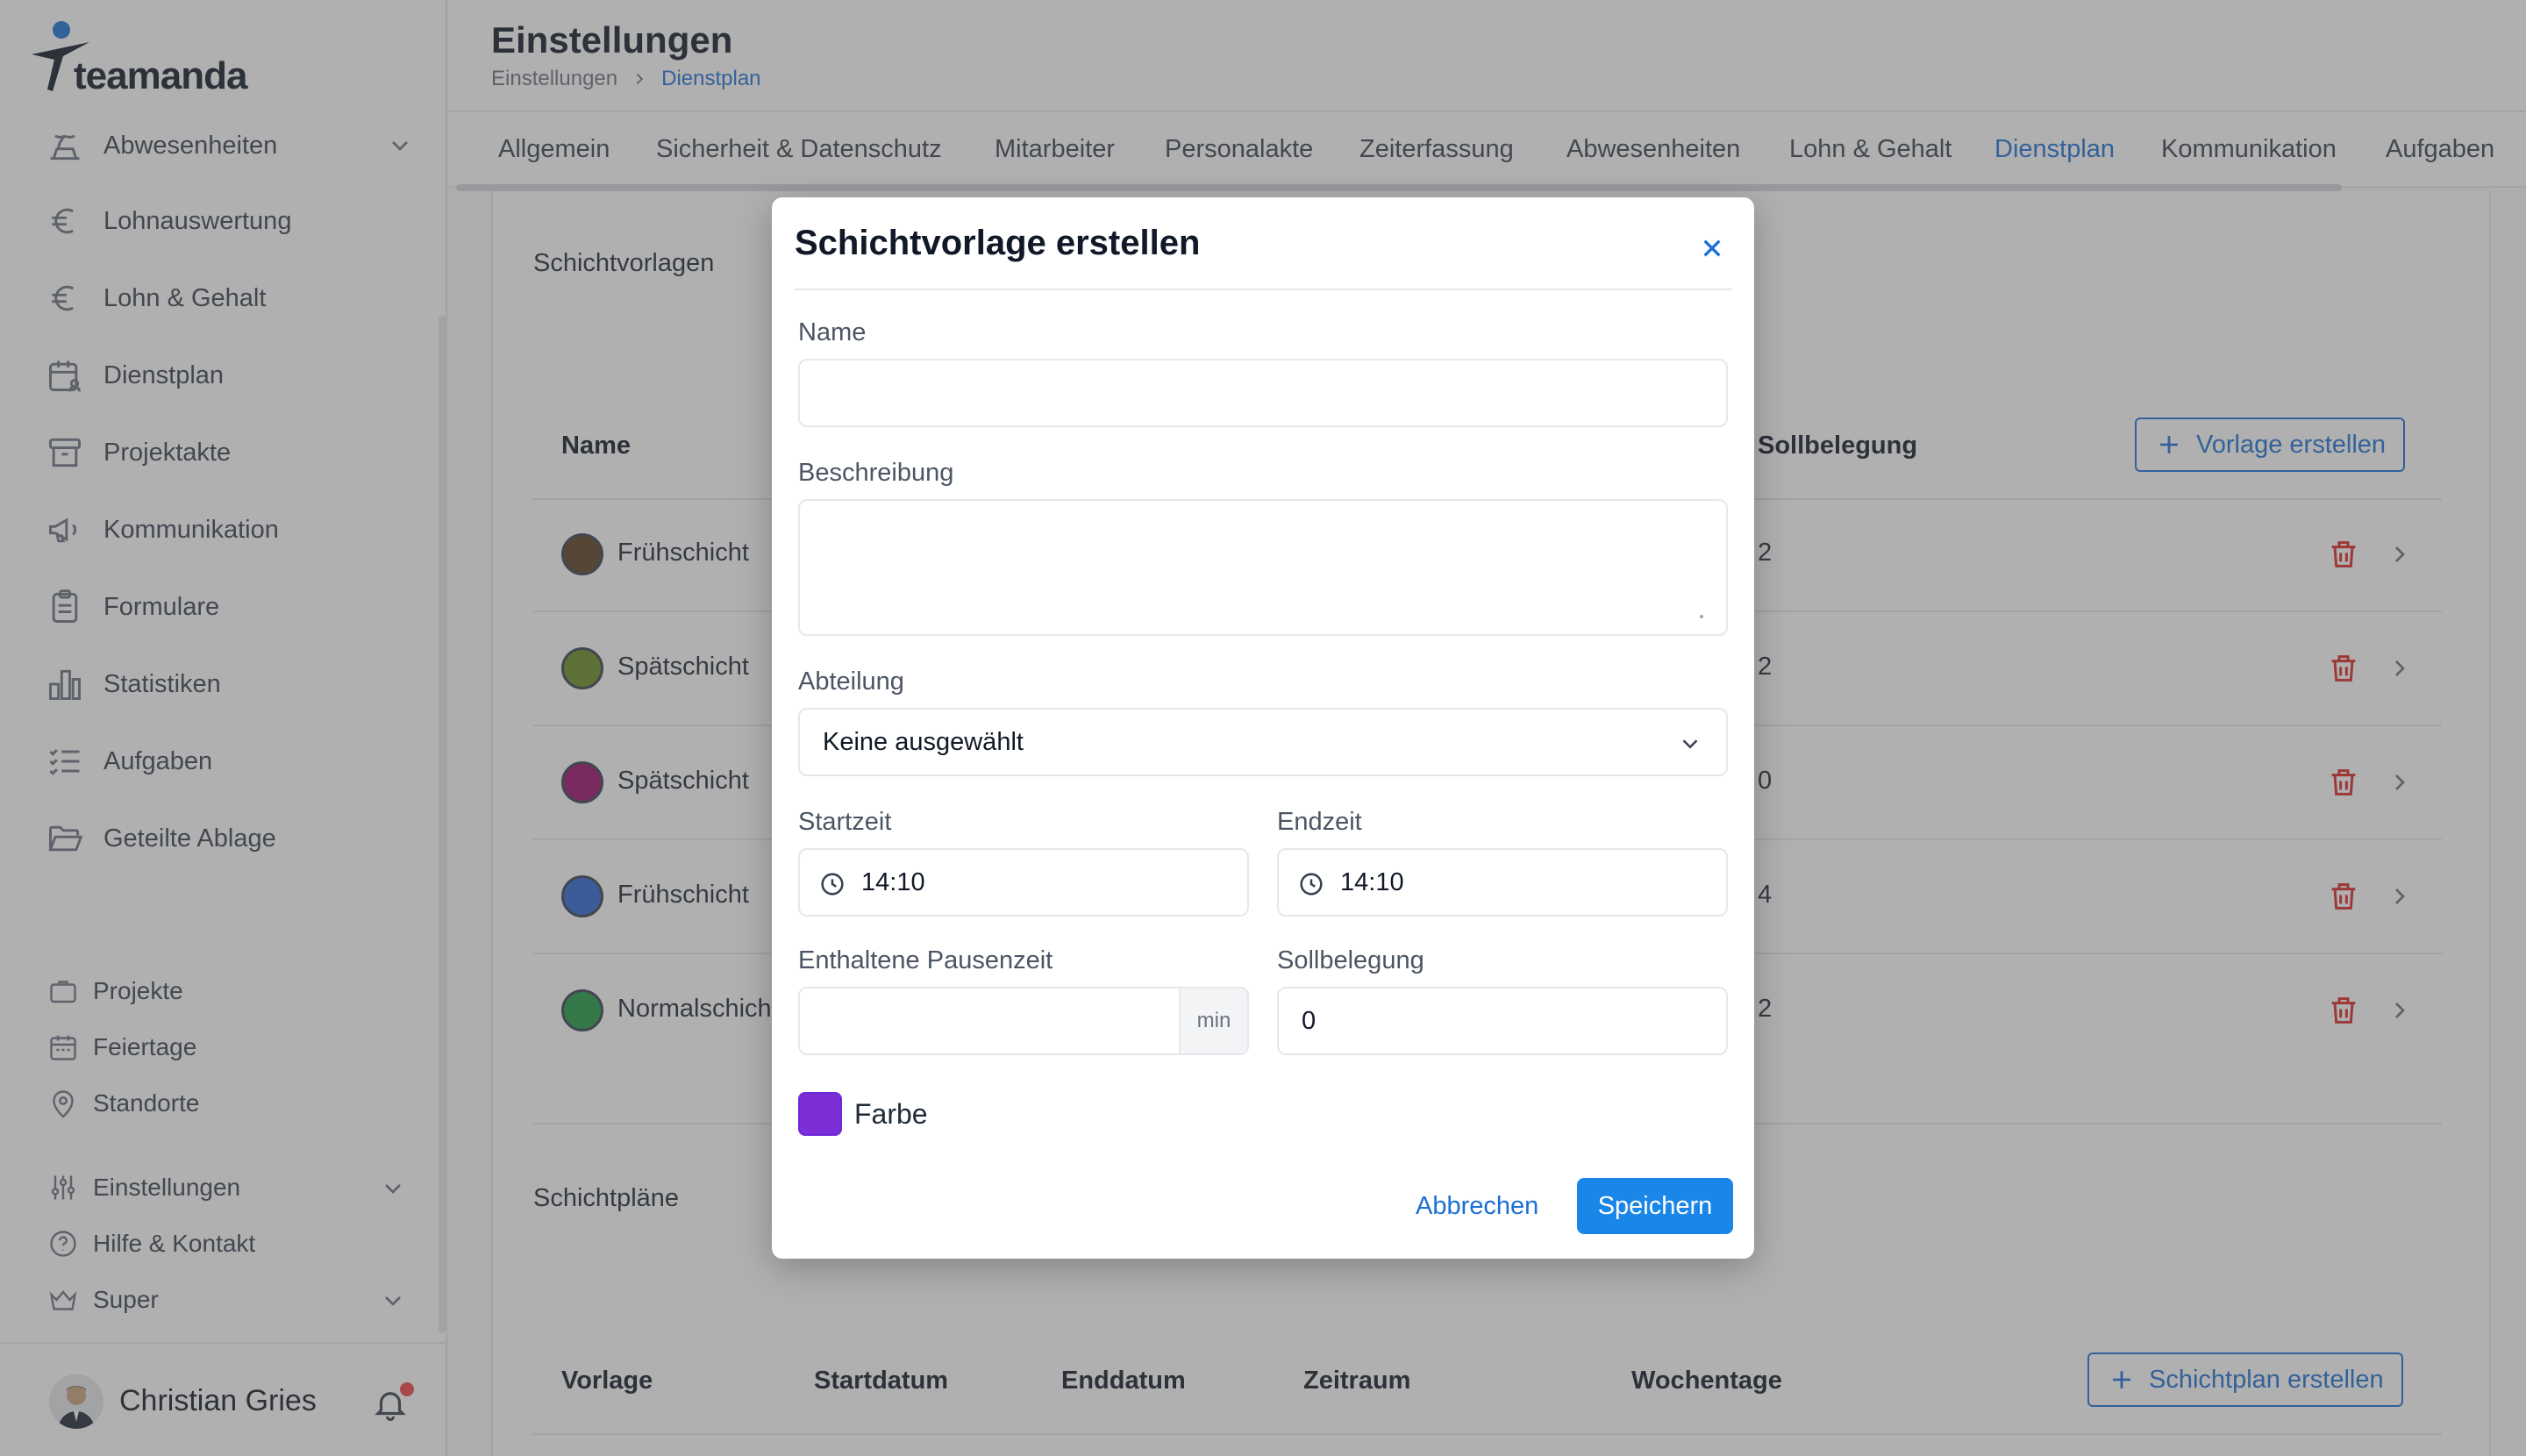  I want to click on sollbelegung-input, so click(1502, 1021).